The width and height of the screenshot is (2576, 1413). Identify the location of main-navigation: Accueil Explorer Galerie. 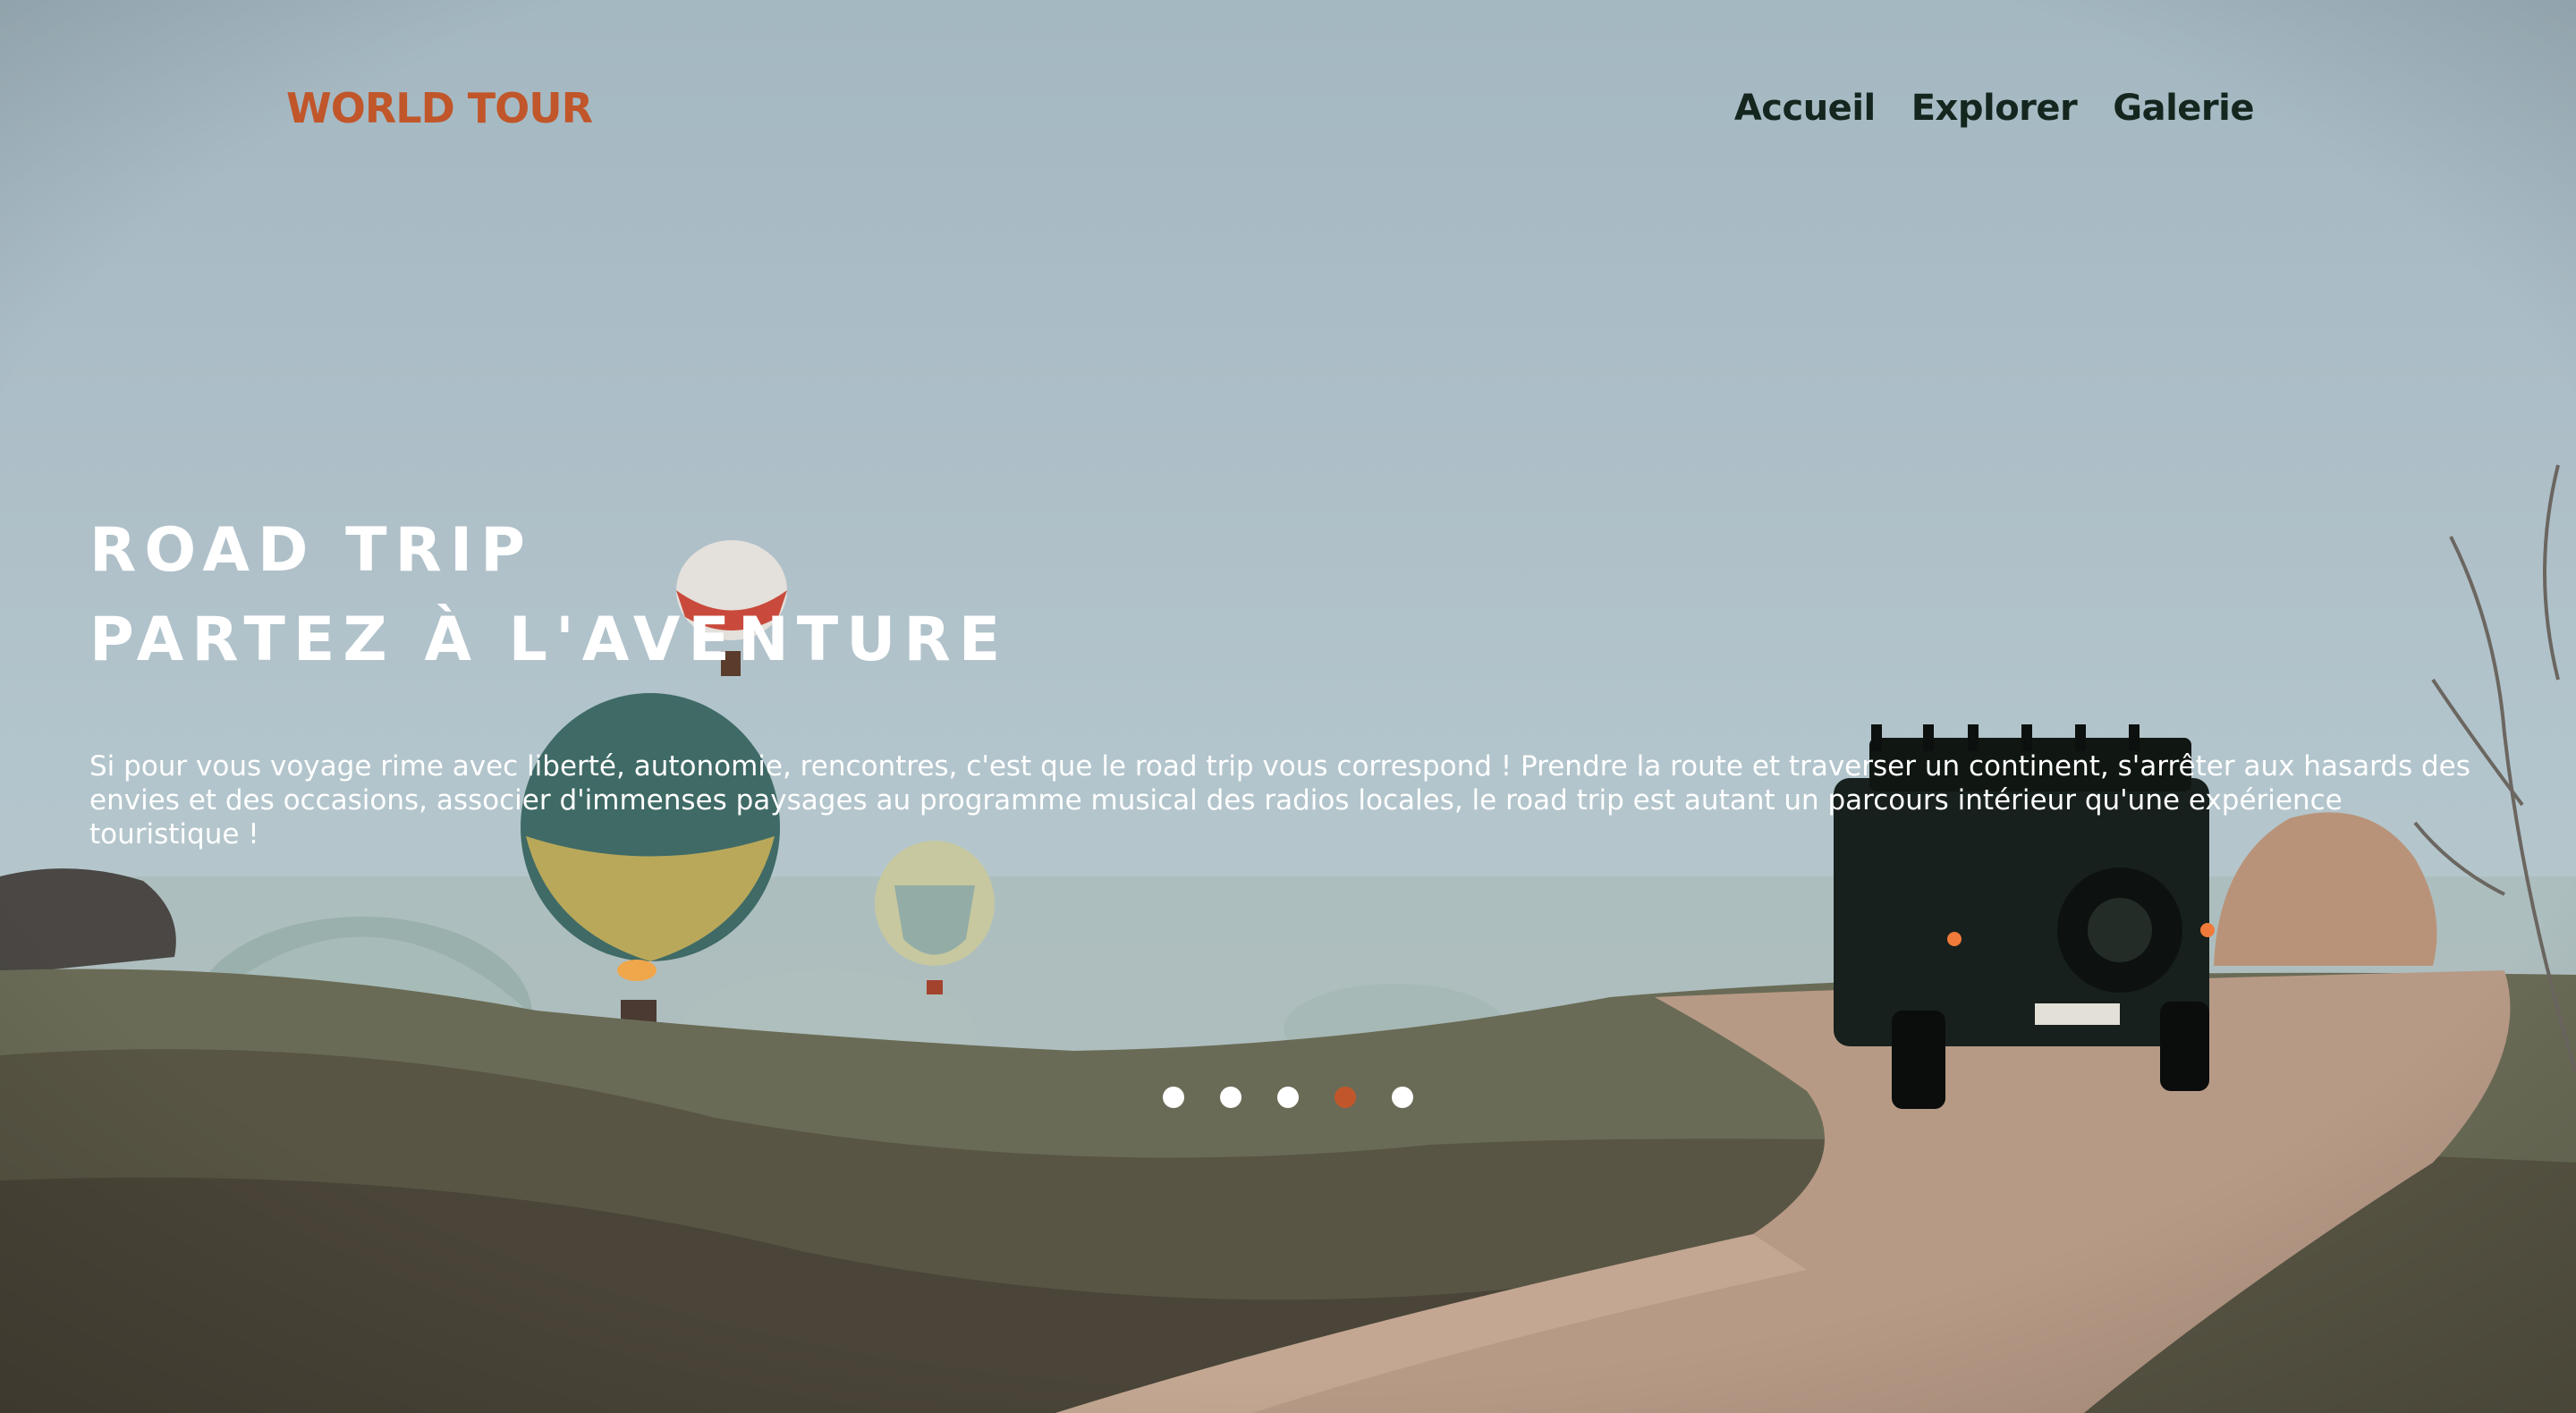
(1994, 108).